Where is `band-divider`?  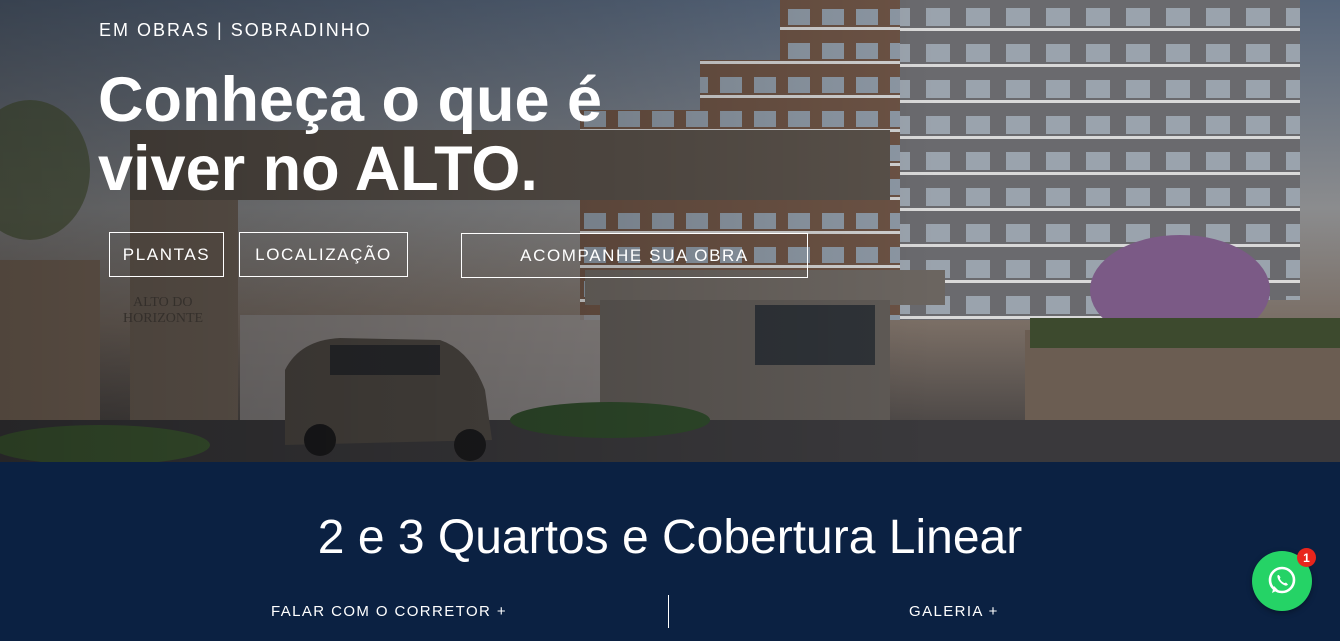 band-divider is located at coordinates (668, 611).